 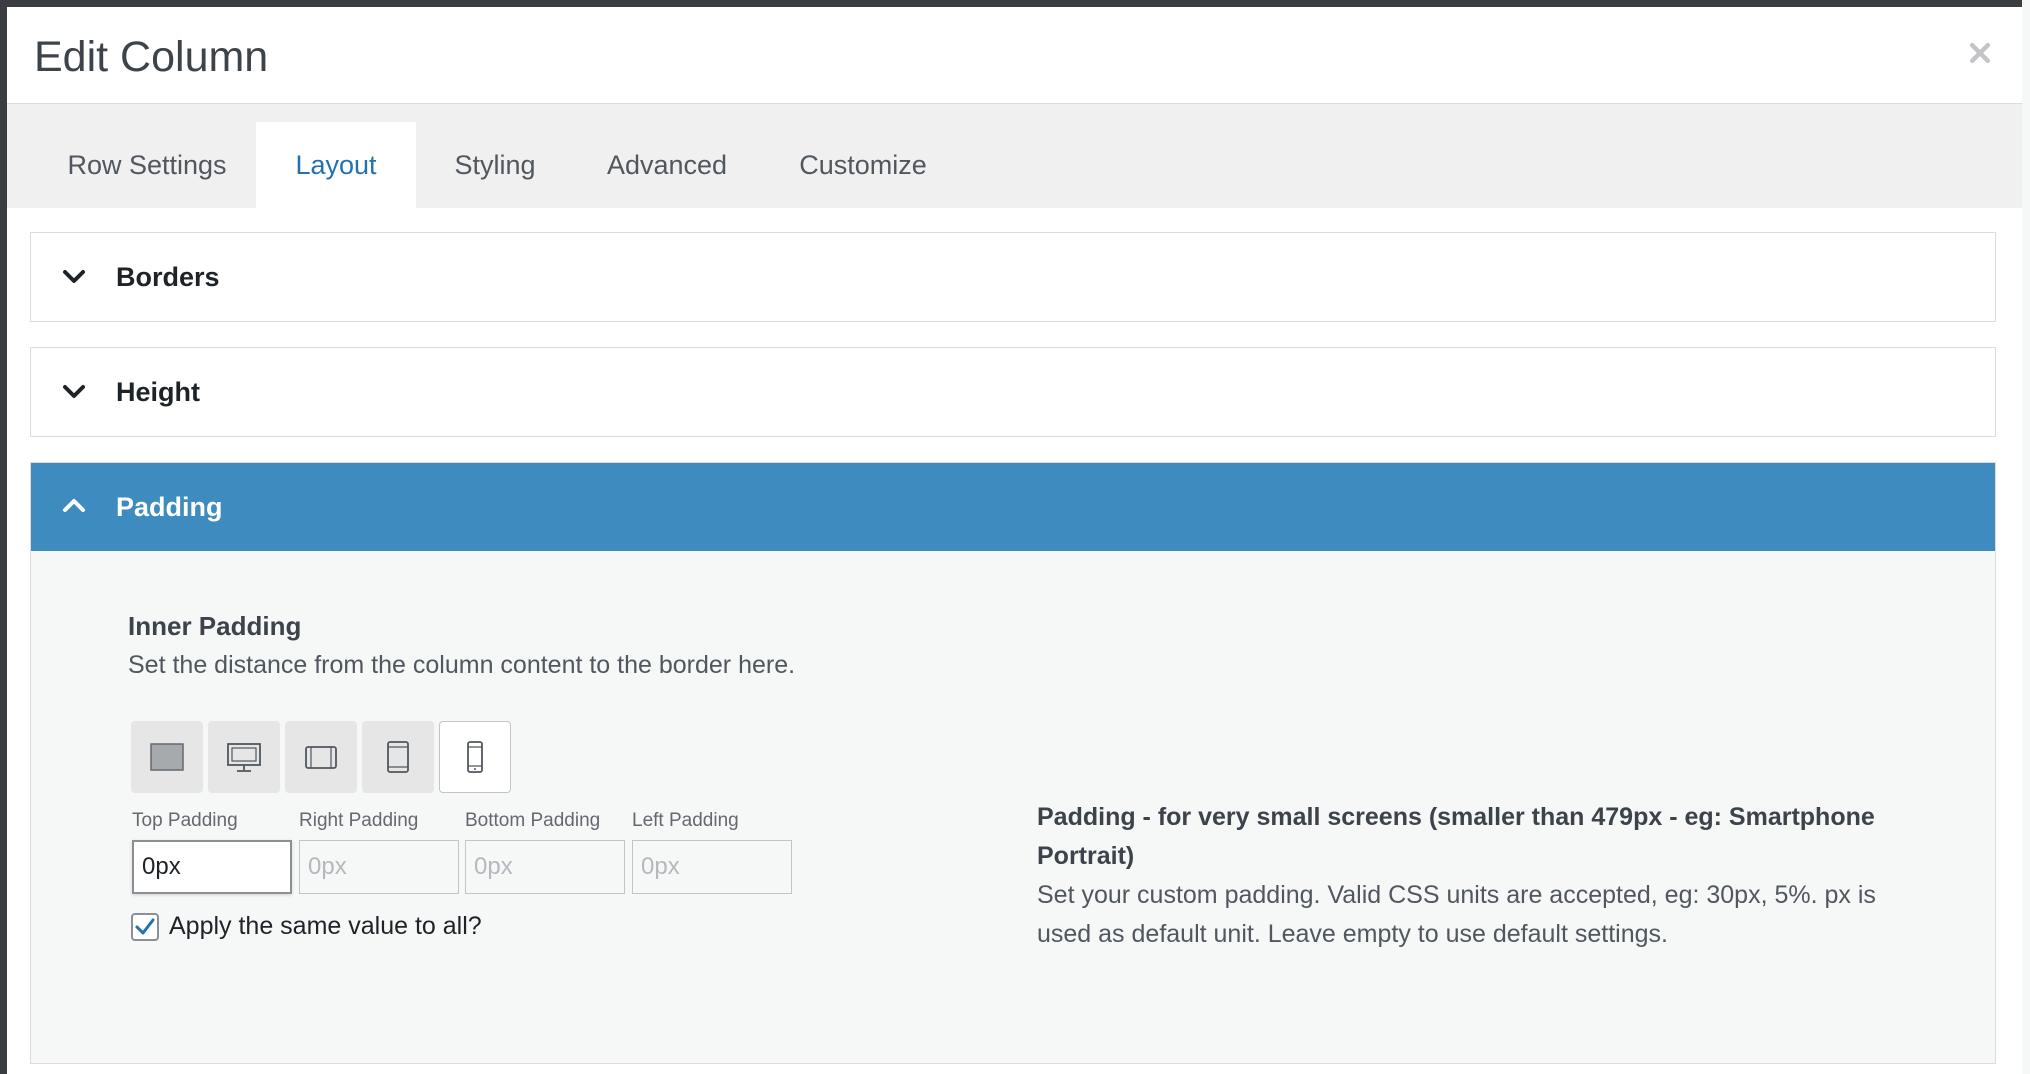 I want to click on bottom-padding-input, so click(x=545, y=867).